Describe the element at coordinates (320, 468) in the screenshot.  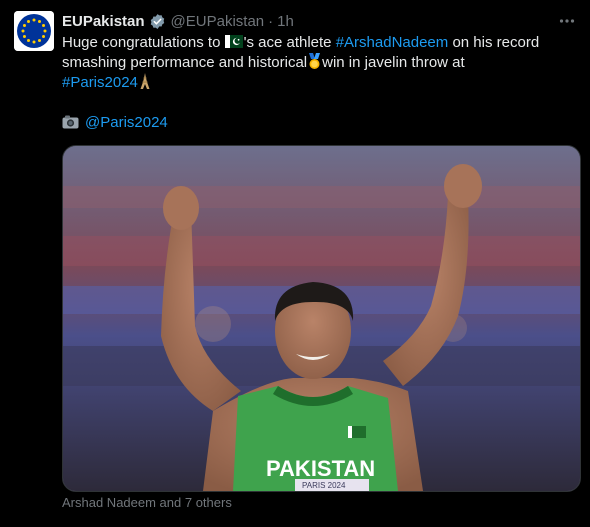
I see `jersey-text: PAKISTAN` at that location.